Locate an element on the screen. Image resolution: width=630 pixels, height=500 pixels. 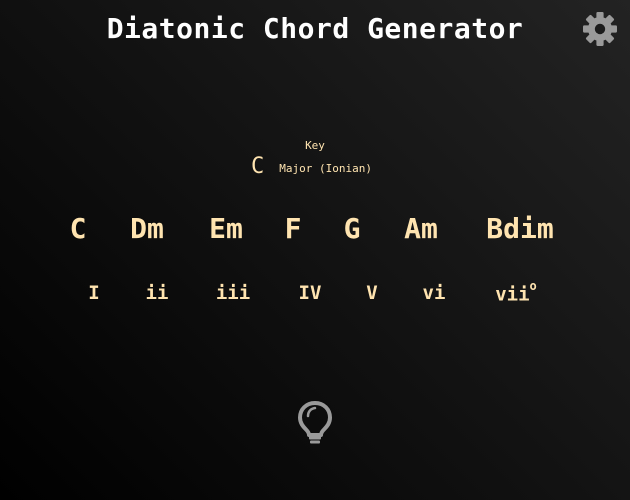
chord-2: Dm is located at coordinates (147, 228).